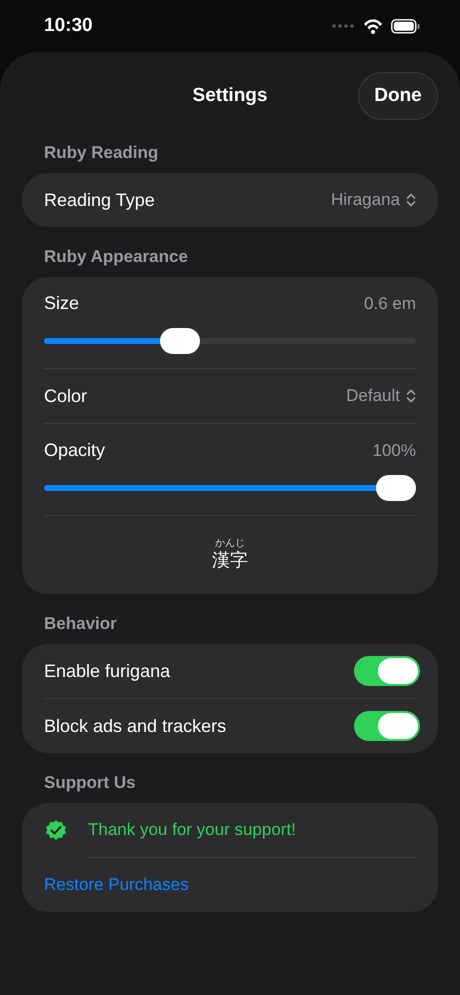 The image size is (460, 995). I want to click on wifi-icon, so click(373, 26).